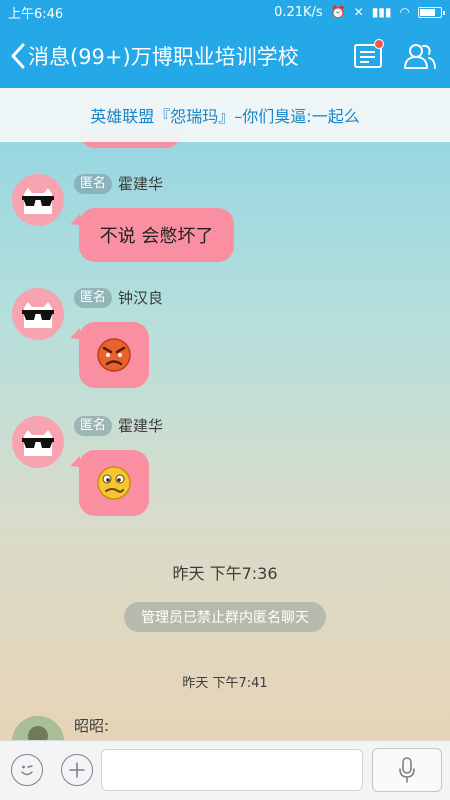 This screenshot has width=450, height=800. I want to click on group-members-button, so click(420, 56).